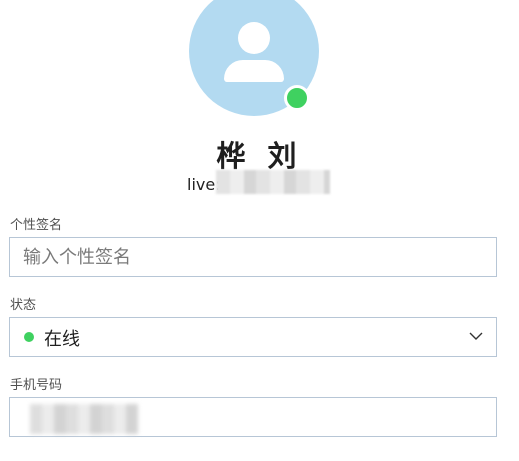  Describe the element at coordinates (36, 225) in the screenshot. I see `signature-label: 个性签名` at that location.